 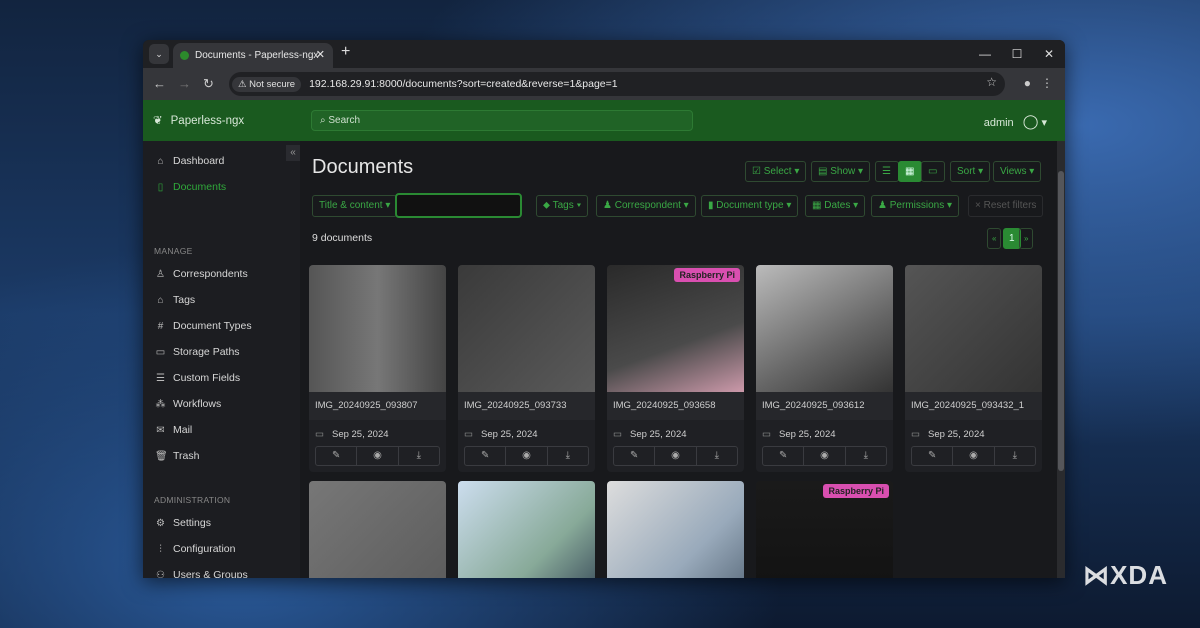 What do you see at coordinates (1017, 171) in the screenshot?
I see `views-dropdown: Views ▾` at bounding box center [1017, 171].